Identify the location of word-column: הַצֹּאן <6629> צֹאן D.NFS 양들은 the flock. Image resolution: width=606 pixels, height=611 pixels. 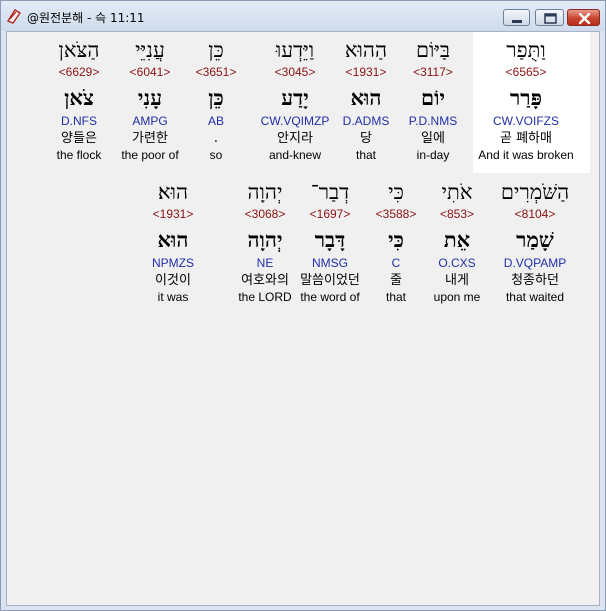
(79, 99).